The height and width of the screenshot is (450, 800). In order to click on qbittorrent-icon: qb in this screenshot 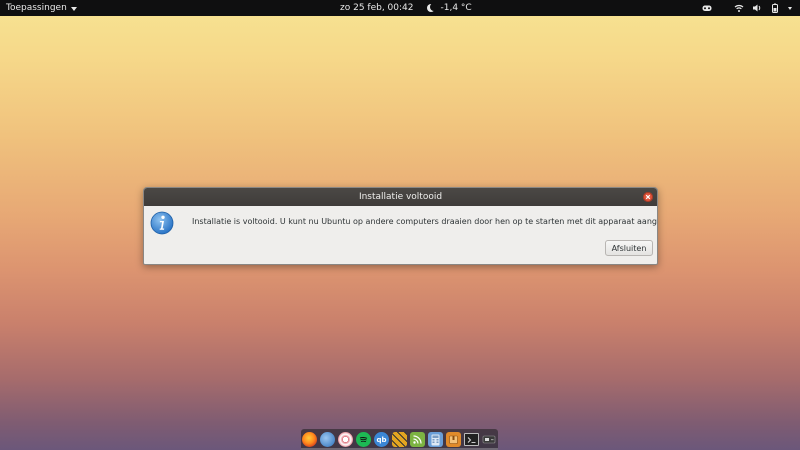, I will do `click(381, 439)`.